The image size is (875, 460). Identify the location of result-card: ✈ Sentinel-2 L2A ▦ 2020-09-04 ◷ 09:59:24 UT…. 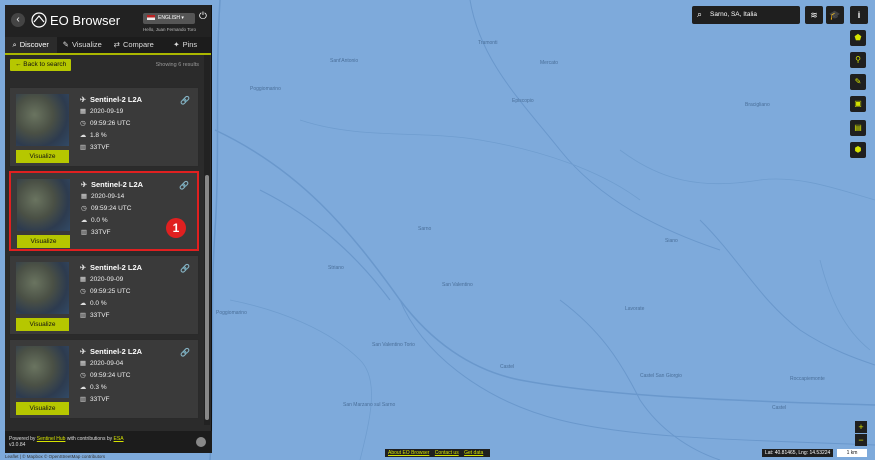
(104, 379).